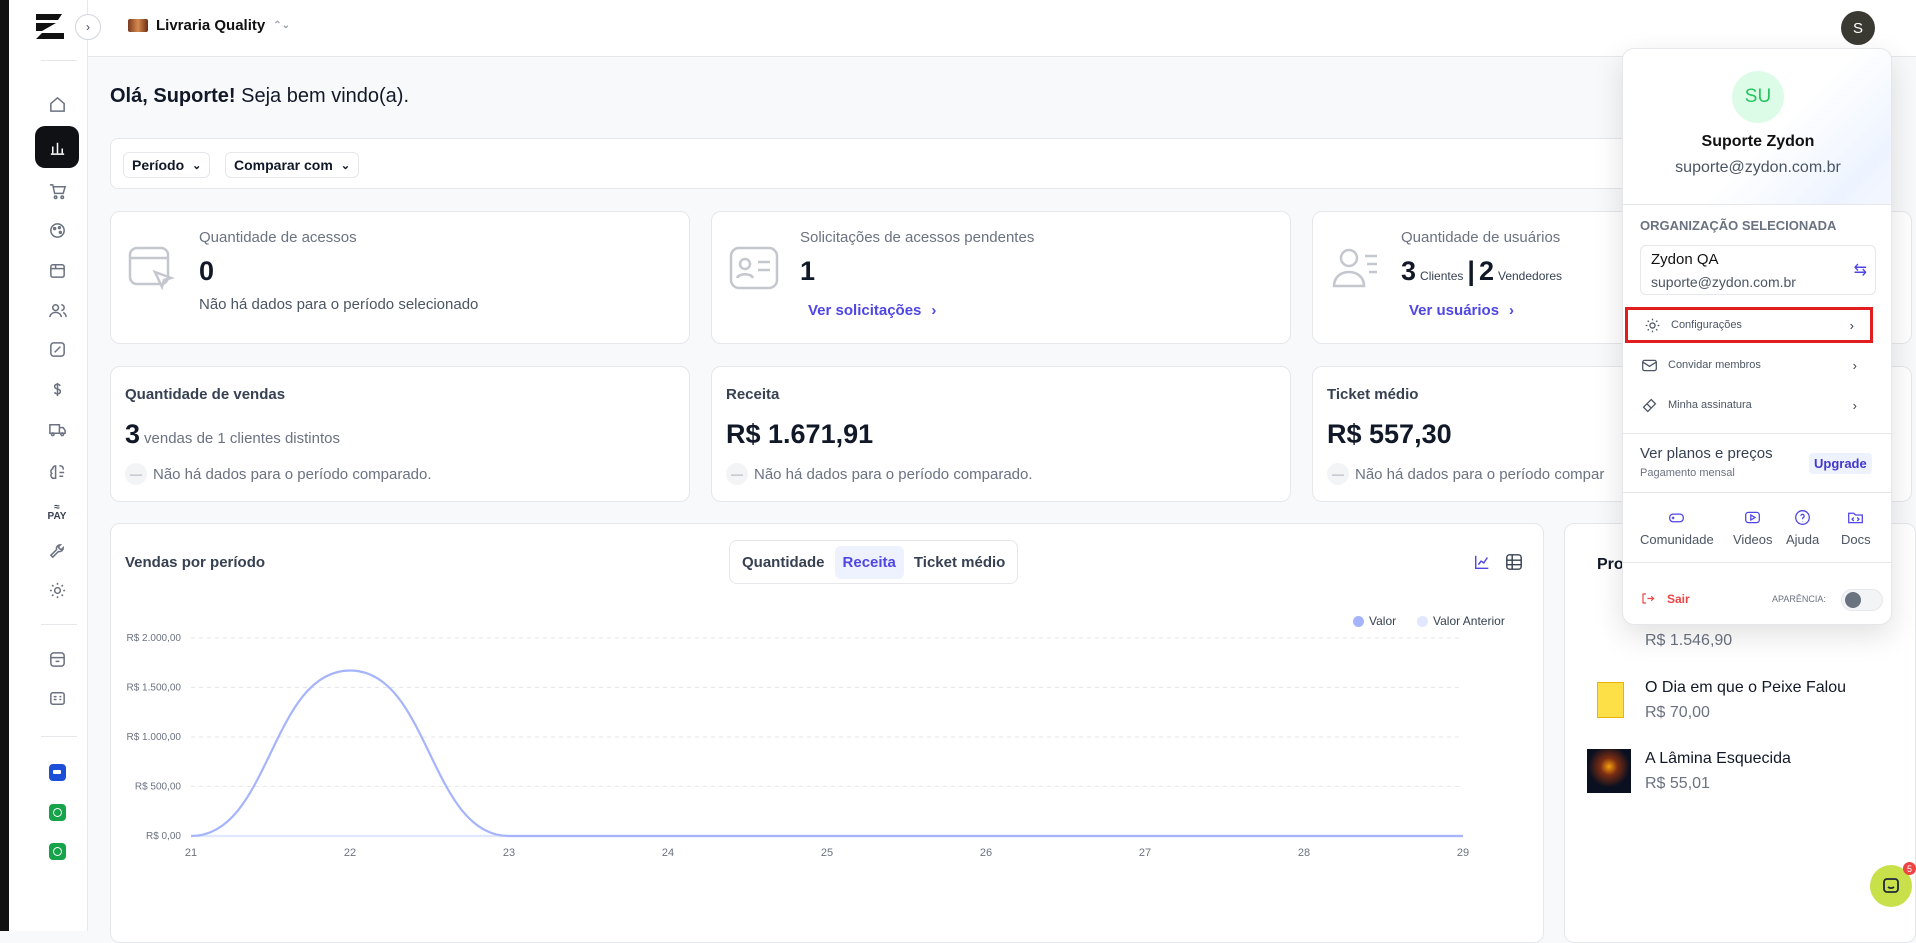  Describe the element at coordinates (1304, 853) in the screenshot. I see `x-tick-label: 28` at that location.